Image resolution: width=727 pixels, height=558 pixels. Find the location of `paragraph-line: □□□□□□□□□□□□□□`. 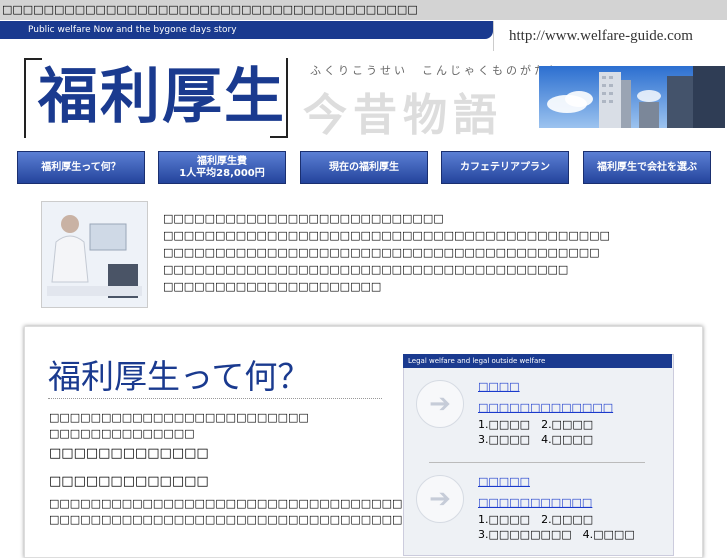

paragraph-line: □□□□□□□□□□□□□□ is located at coordinates (122, 433).